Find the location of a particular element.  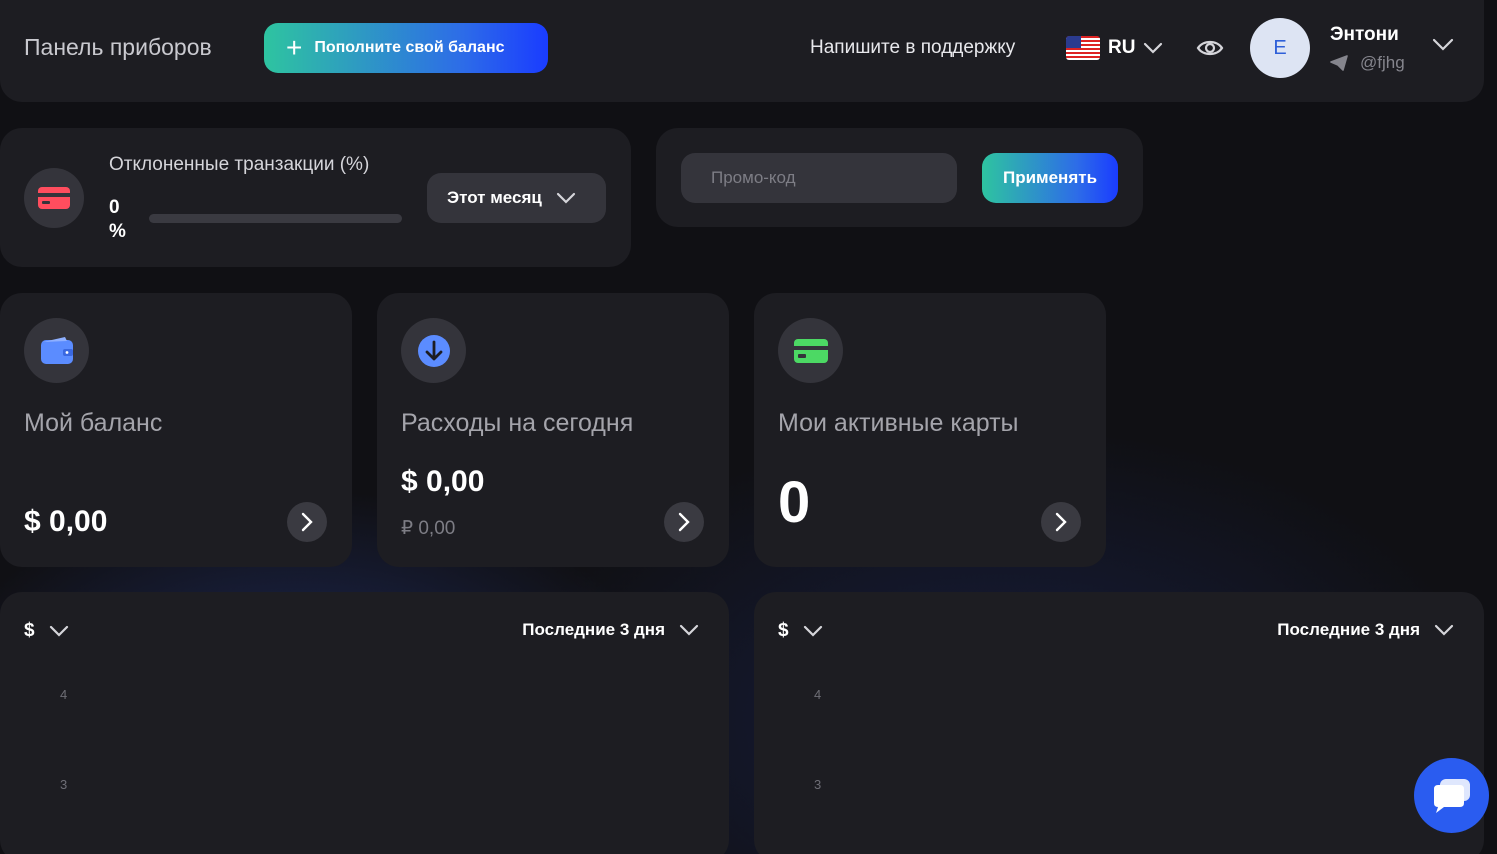

spending-chart-right: $ Последние 3 дня 4 3 is located at coordinates (1119, 723).